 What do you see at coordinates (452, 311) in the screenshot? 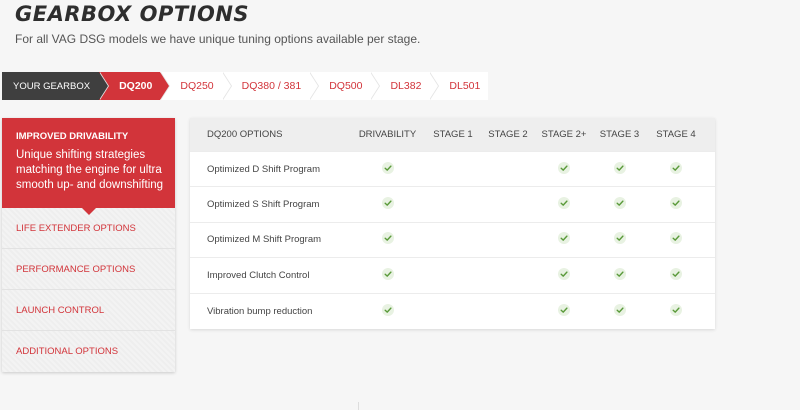
I see `table-row: Vibration bump reduction` at bounding box center [452, 311].